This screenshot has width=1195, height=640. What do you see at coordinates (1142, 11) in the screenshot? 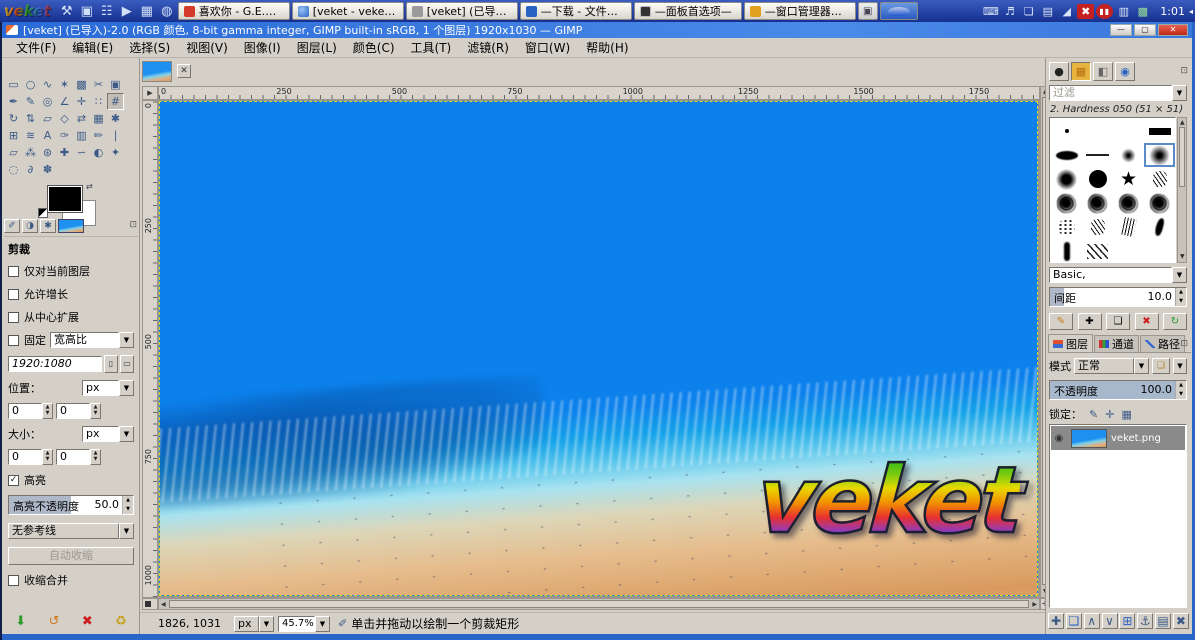
I see `screenshot-tray-icon: ▩` at bounding box center [1142, 11].